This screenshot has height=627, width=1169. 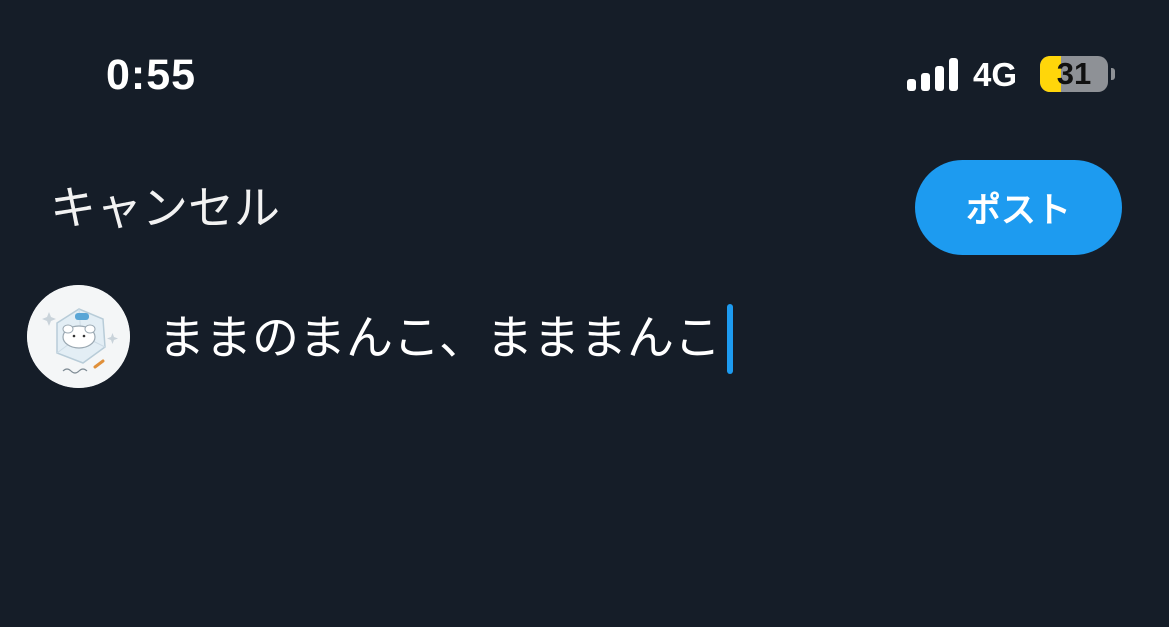 I want to click on post-button: ポスト, so click(x=1018, y=207).